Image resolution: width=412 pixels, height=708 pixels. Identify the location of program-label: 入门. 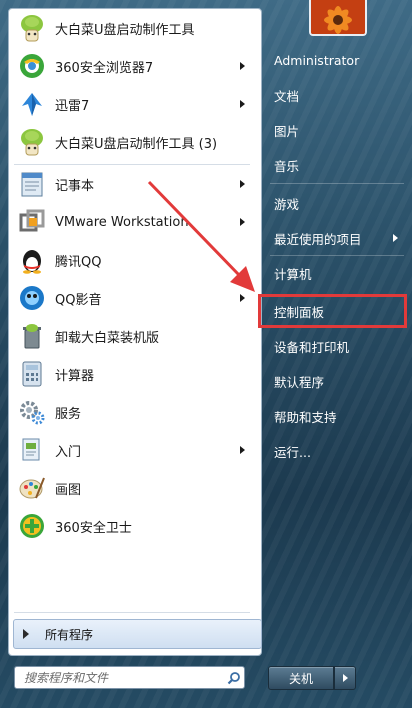
(68, 452).